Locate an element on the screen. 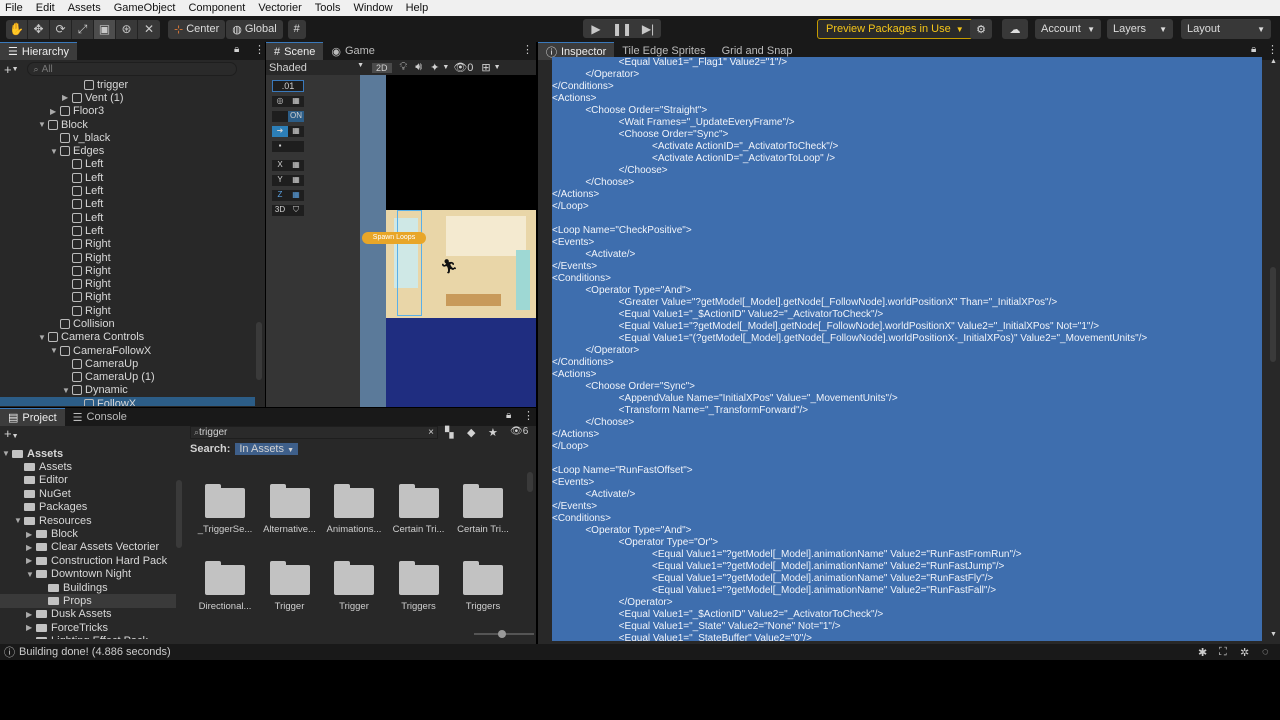 This screenshot has width=1280, height=720. tab-game: ◉ Game is located at coordinates (353, 51).